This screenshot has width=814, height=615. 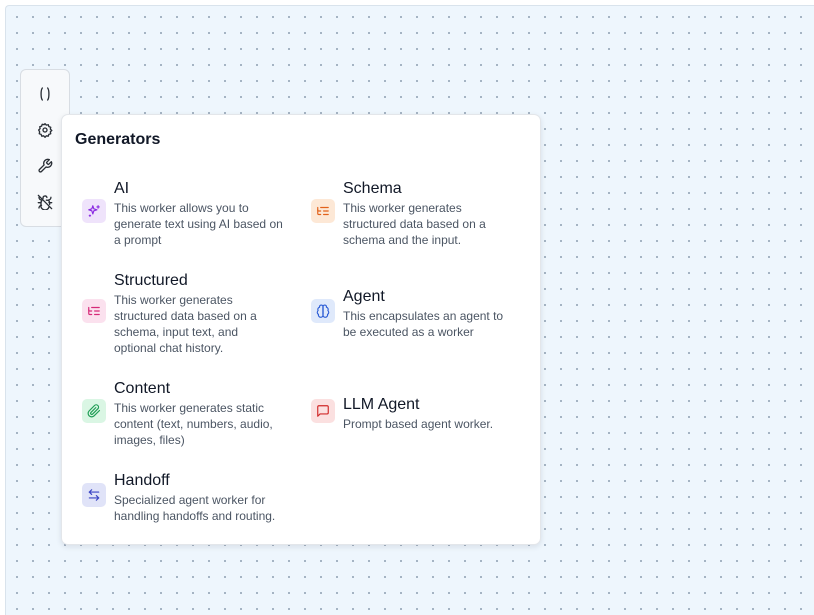 I want to click on debug-button, so click(x=45, y=202).